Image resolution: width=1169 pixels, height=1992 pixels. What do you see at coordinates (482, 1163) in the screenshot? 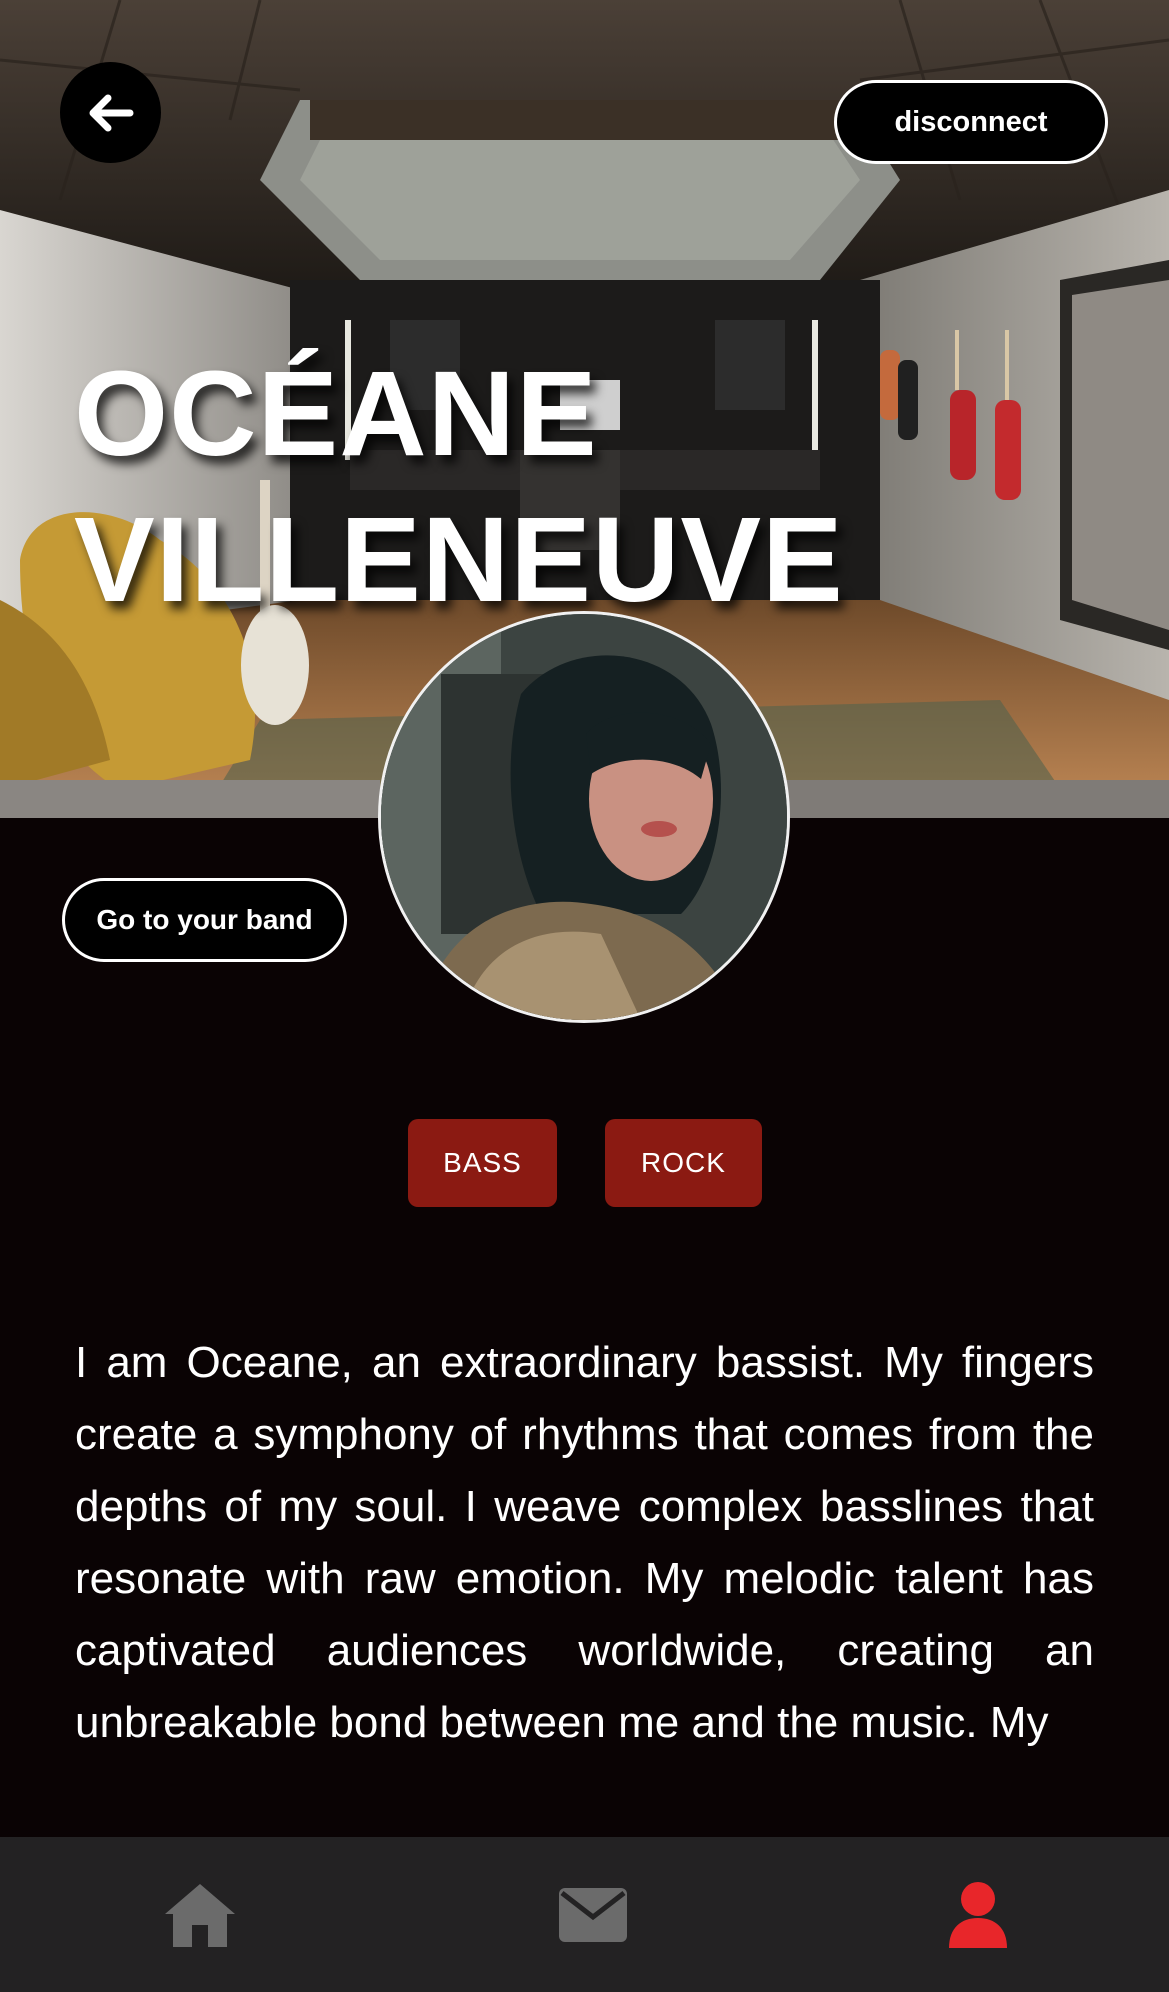
I see `tag-bass: BASS` at bounding box center [482, 1163].